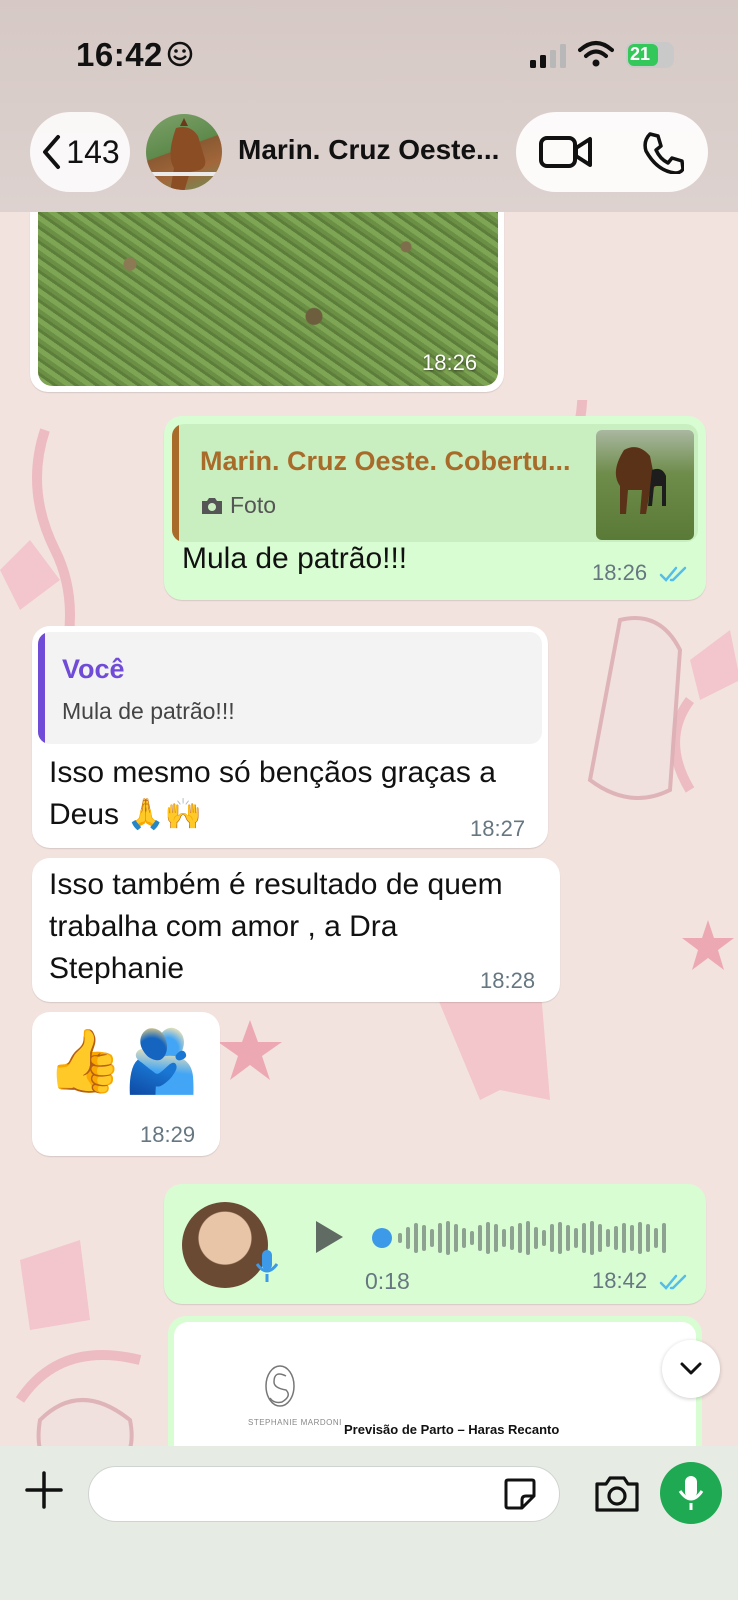 This screenshot has height=1600, width=738. Describe the element at coordinates (126, 814) in the screenshot. I see `message-text-line-2: Deus 🙏🙌` at that location.